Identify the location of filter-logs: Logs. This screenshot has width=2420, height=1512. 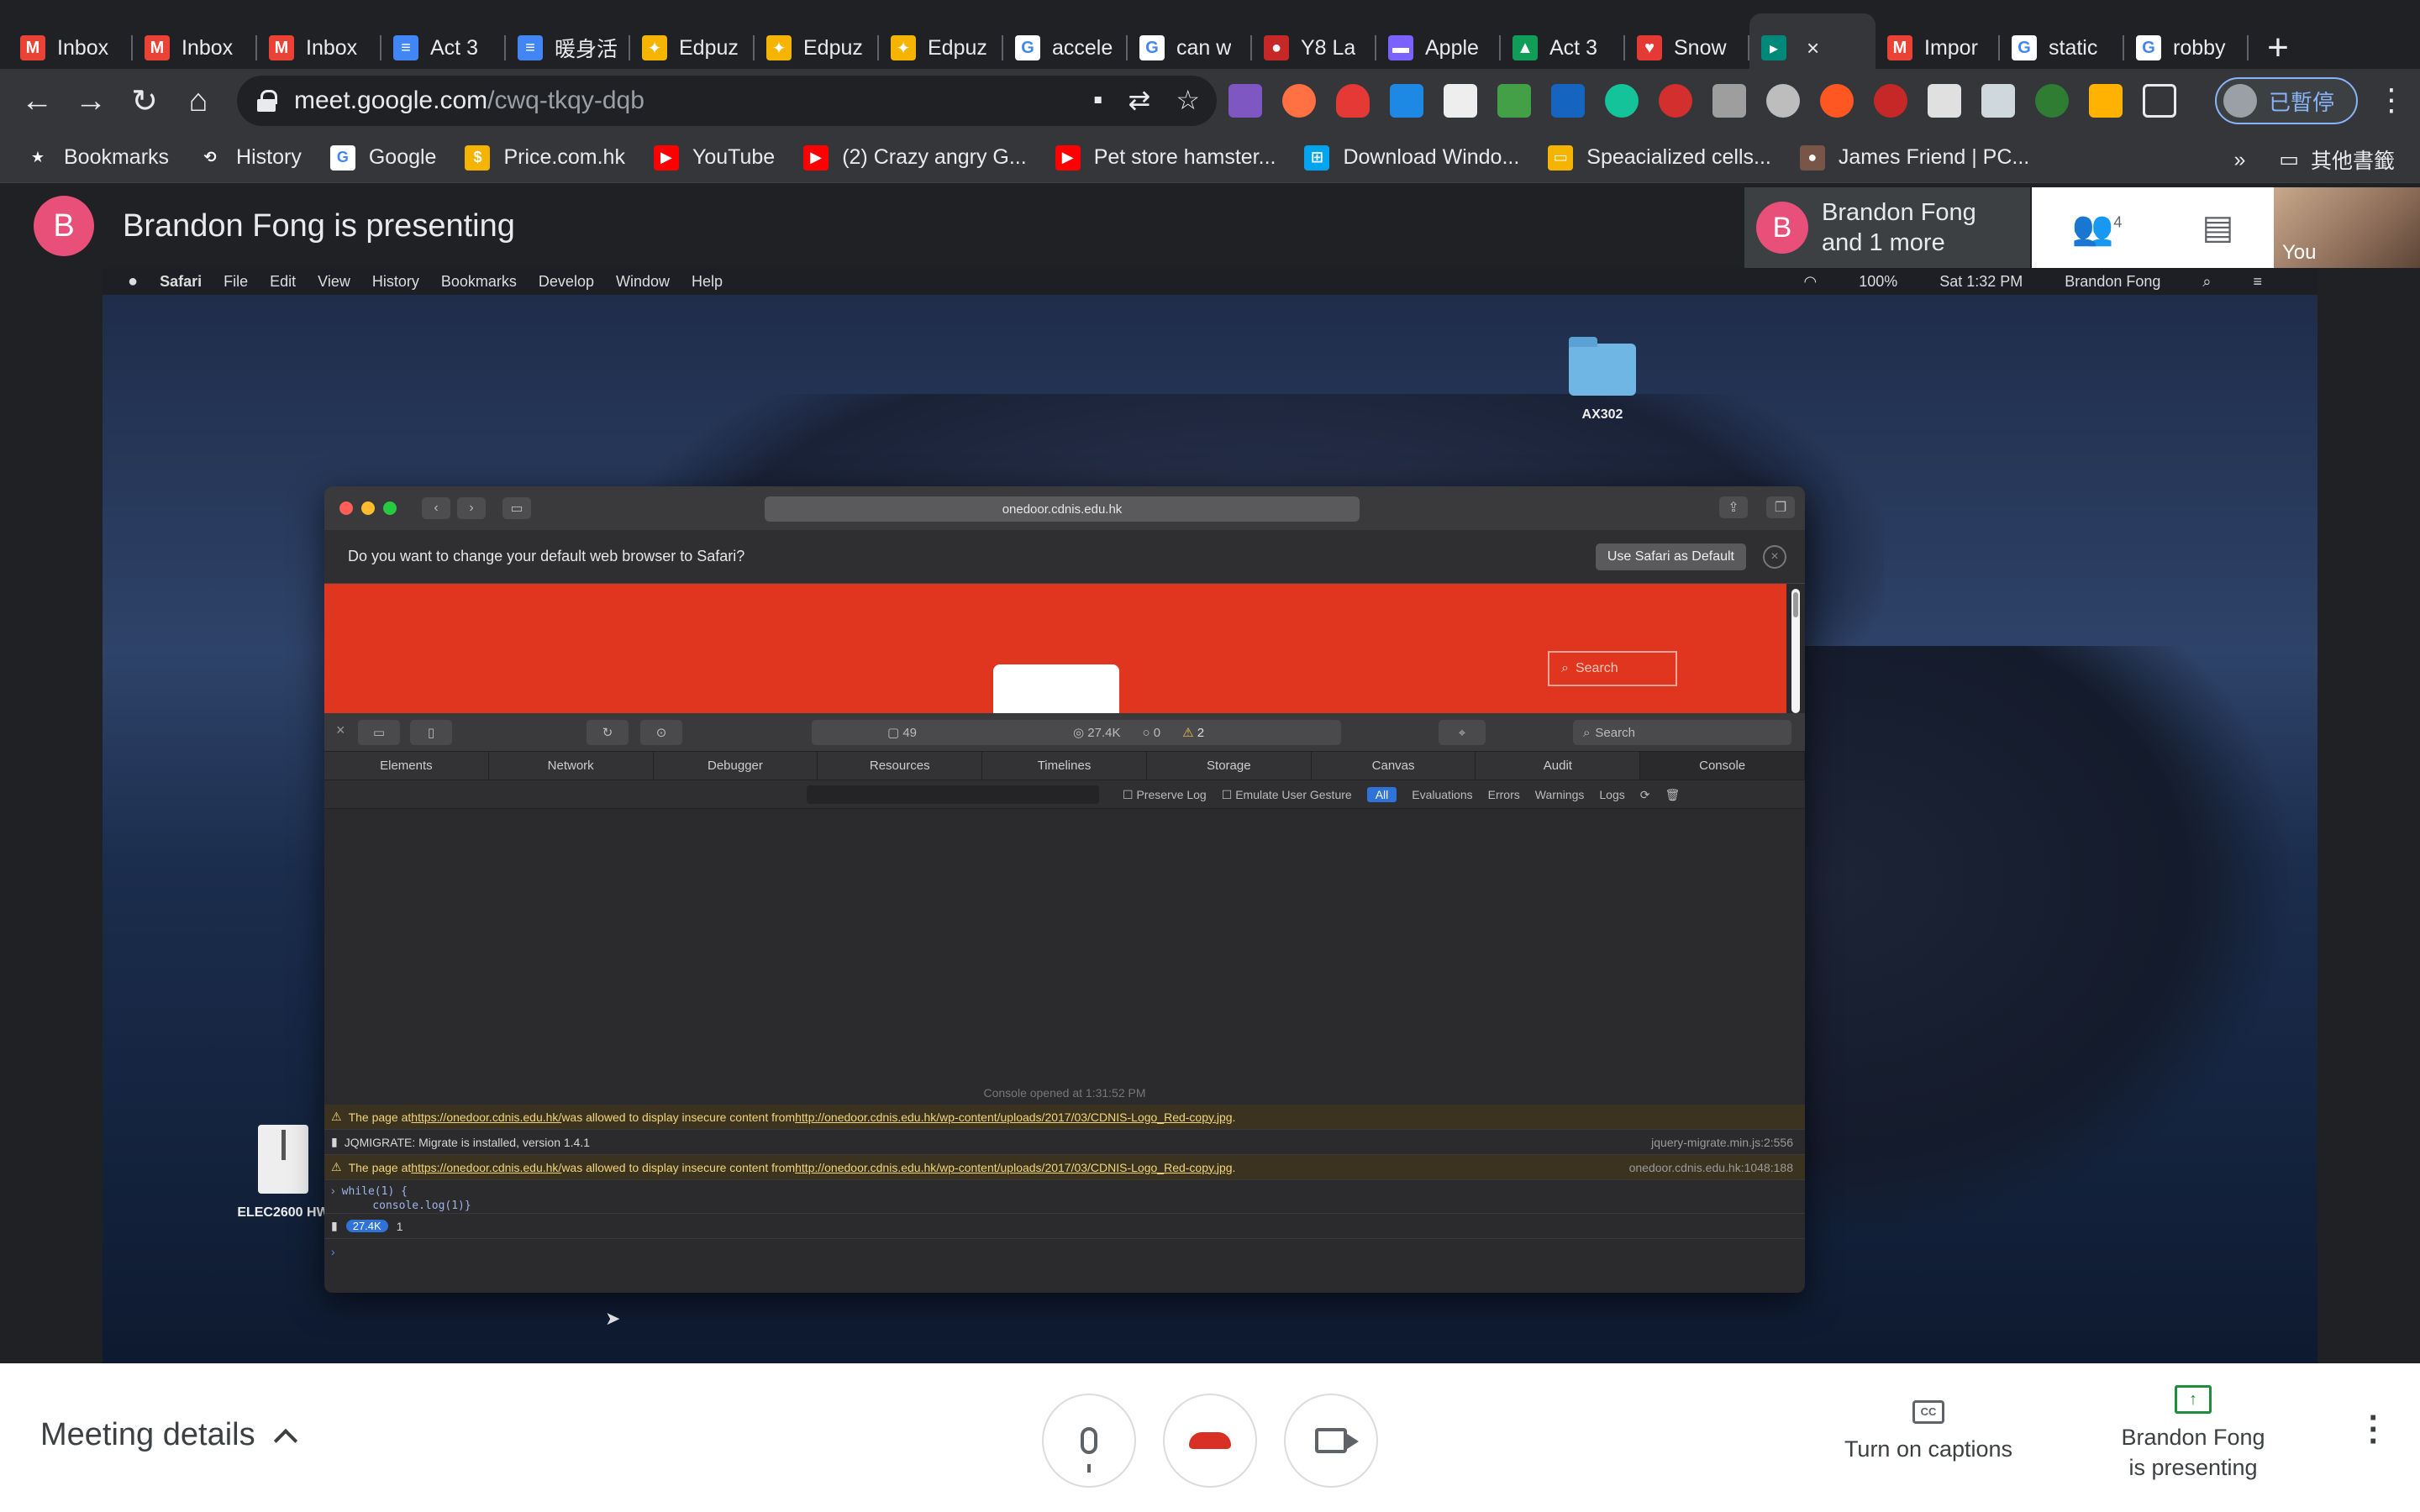
(1612, 794).